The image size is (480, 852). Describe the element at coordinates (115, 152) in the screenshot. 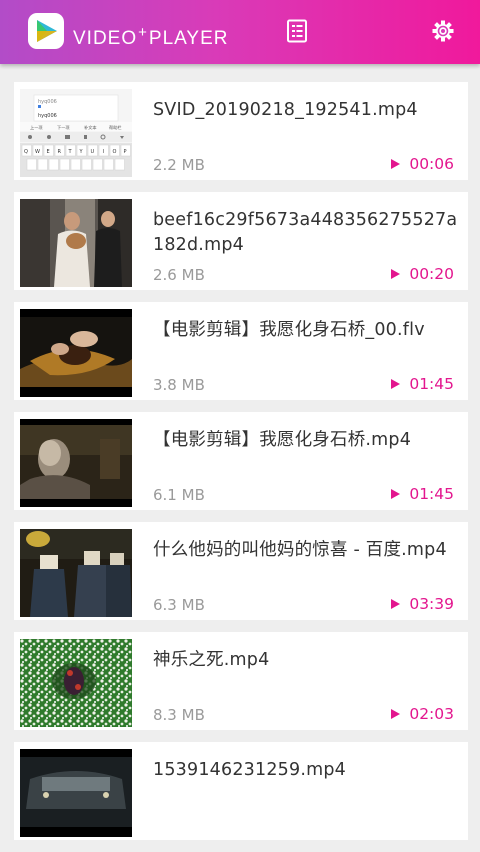

I see `svg-text: O` at that location.